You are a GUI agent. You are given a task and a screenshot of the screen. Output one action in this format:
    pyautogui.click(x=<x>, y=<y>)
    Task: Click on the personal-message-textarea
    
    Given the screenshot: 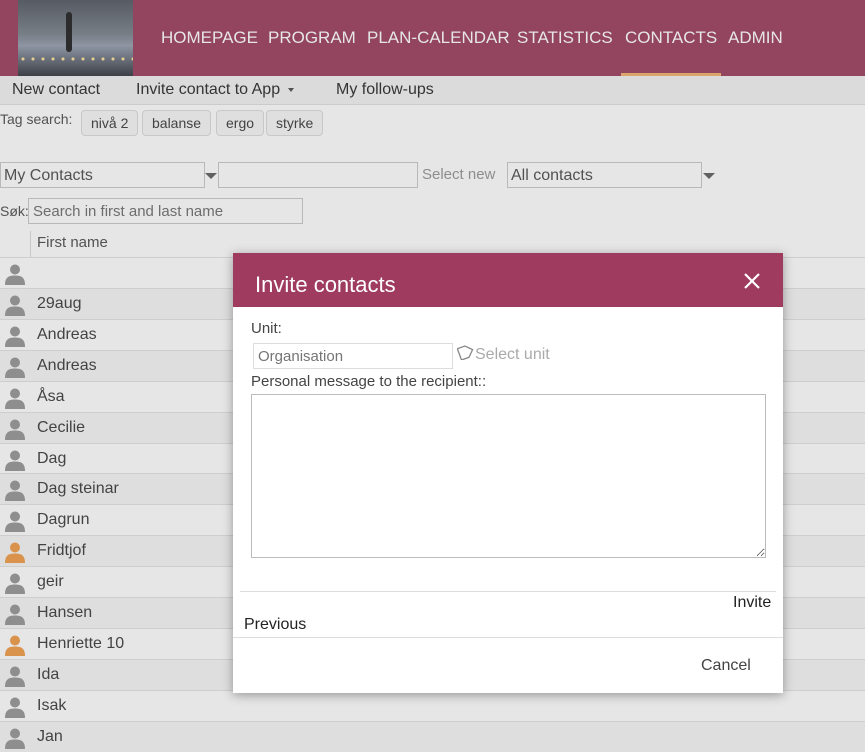 What is the action you would take?
    pyautogui.click(x=508, y=476)
    